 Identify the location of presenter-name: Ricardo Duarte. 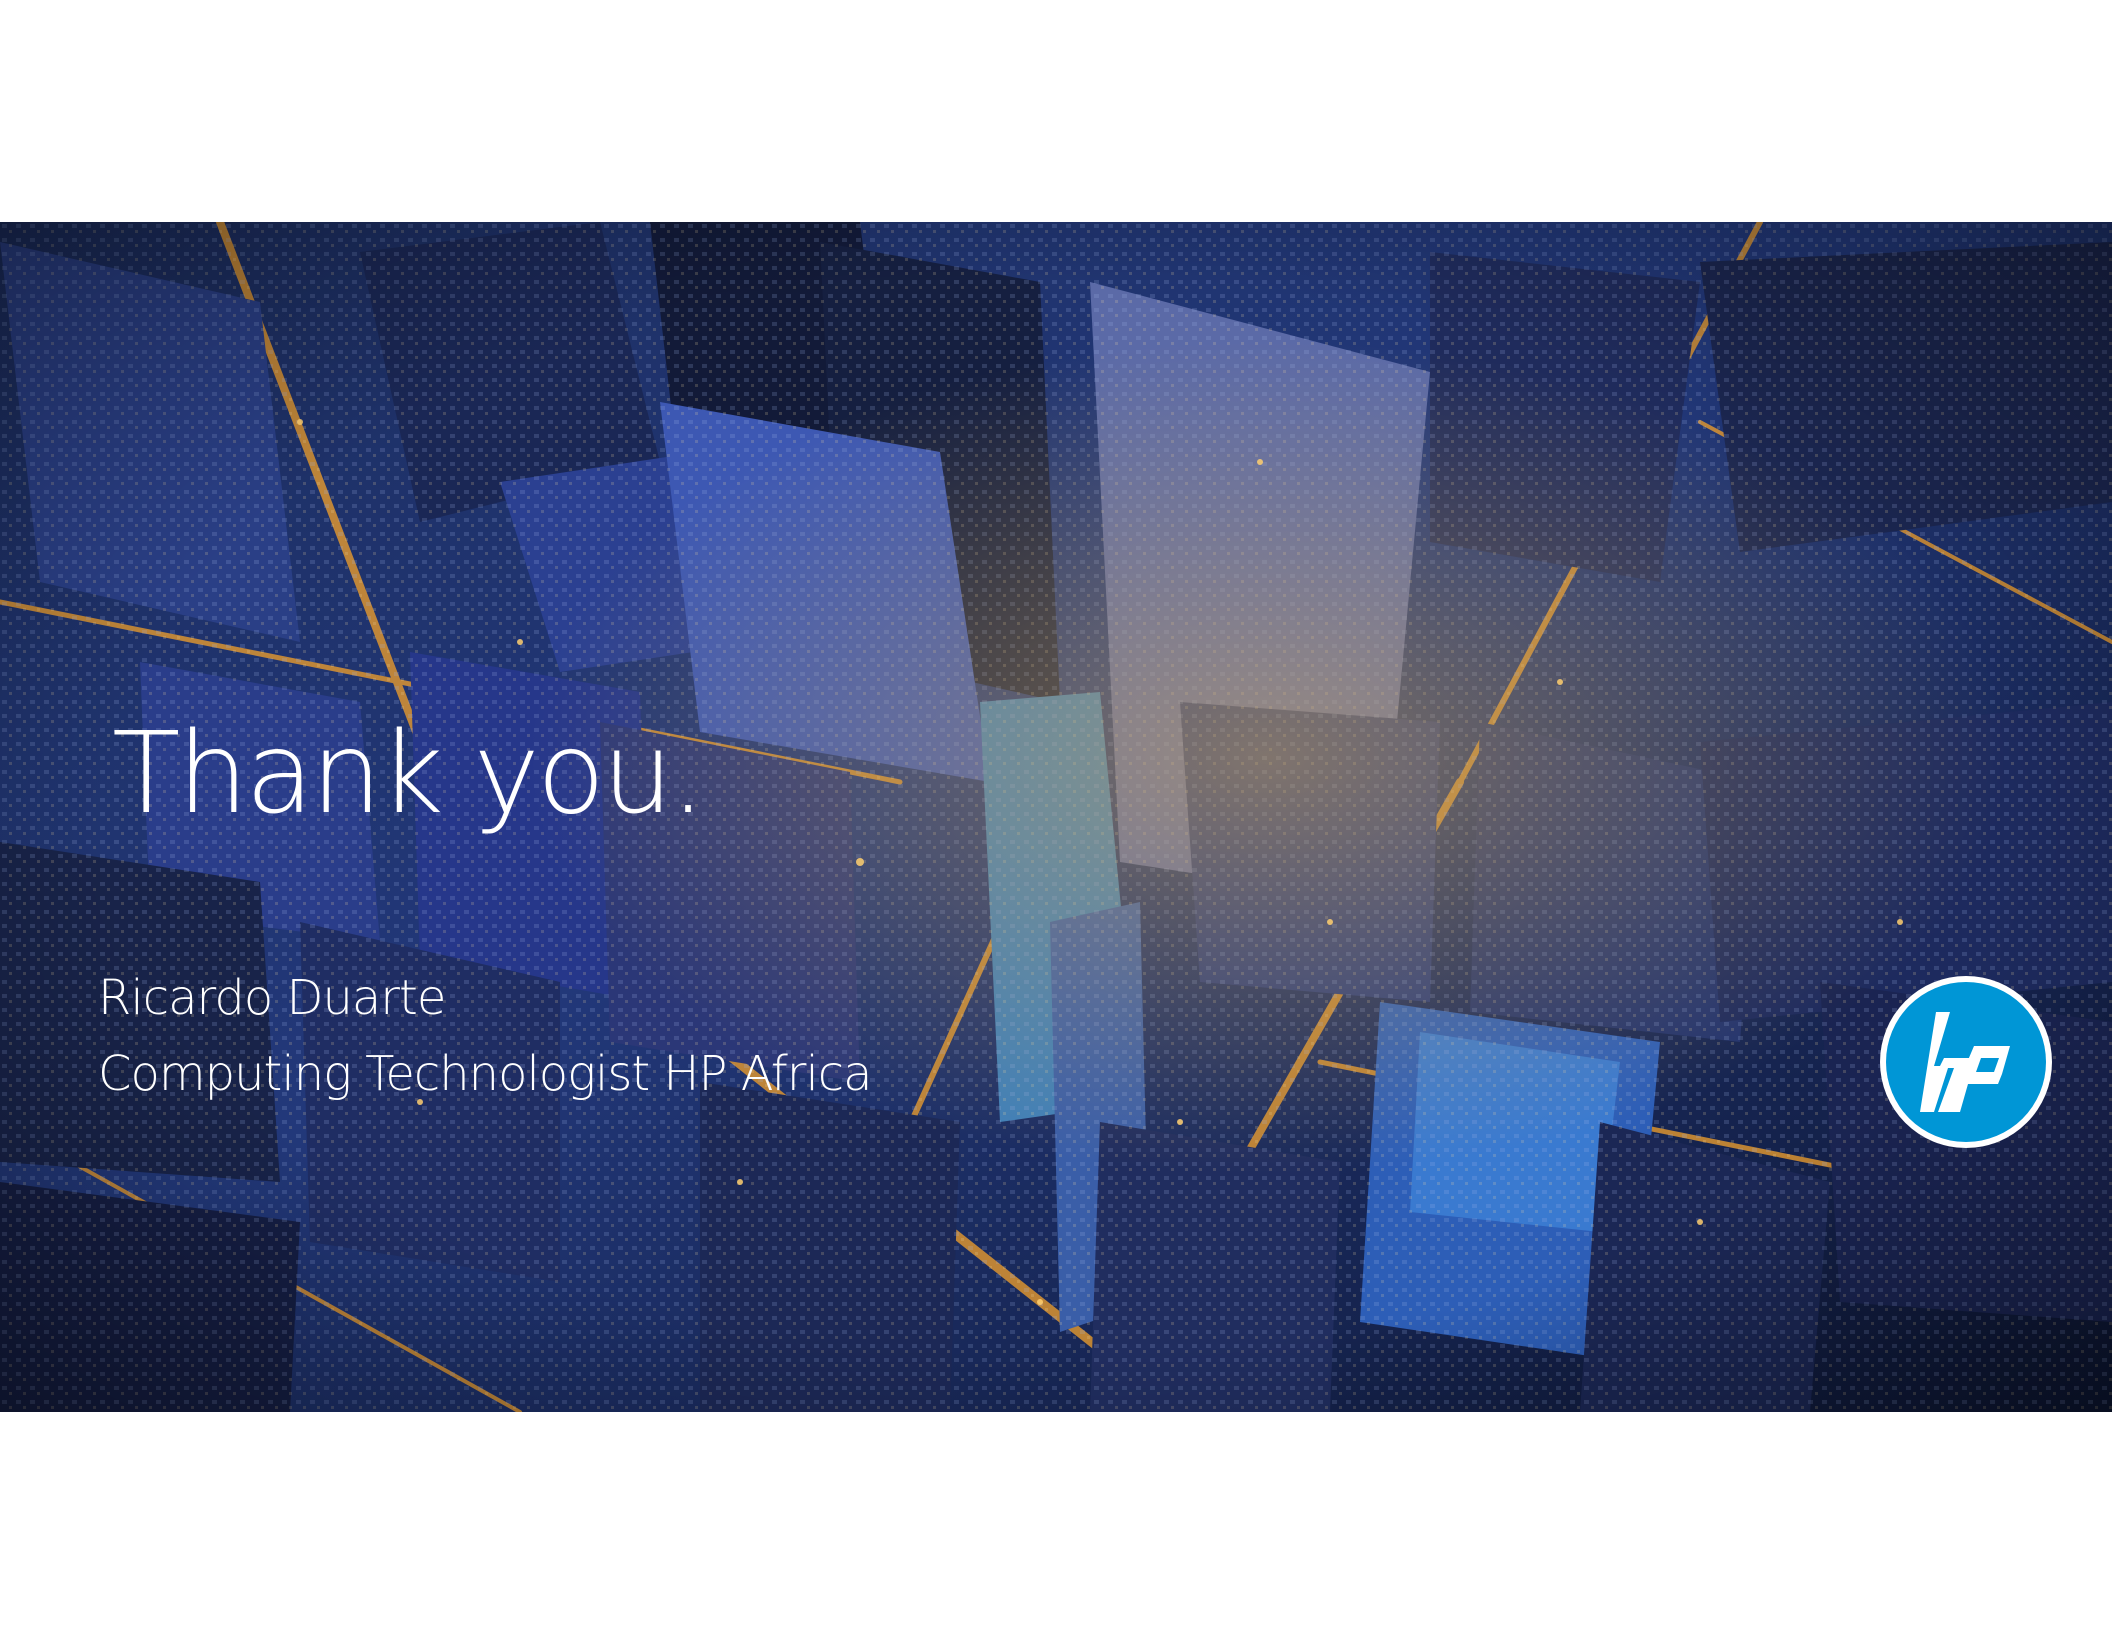
(272, 998).